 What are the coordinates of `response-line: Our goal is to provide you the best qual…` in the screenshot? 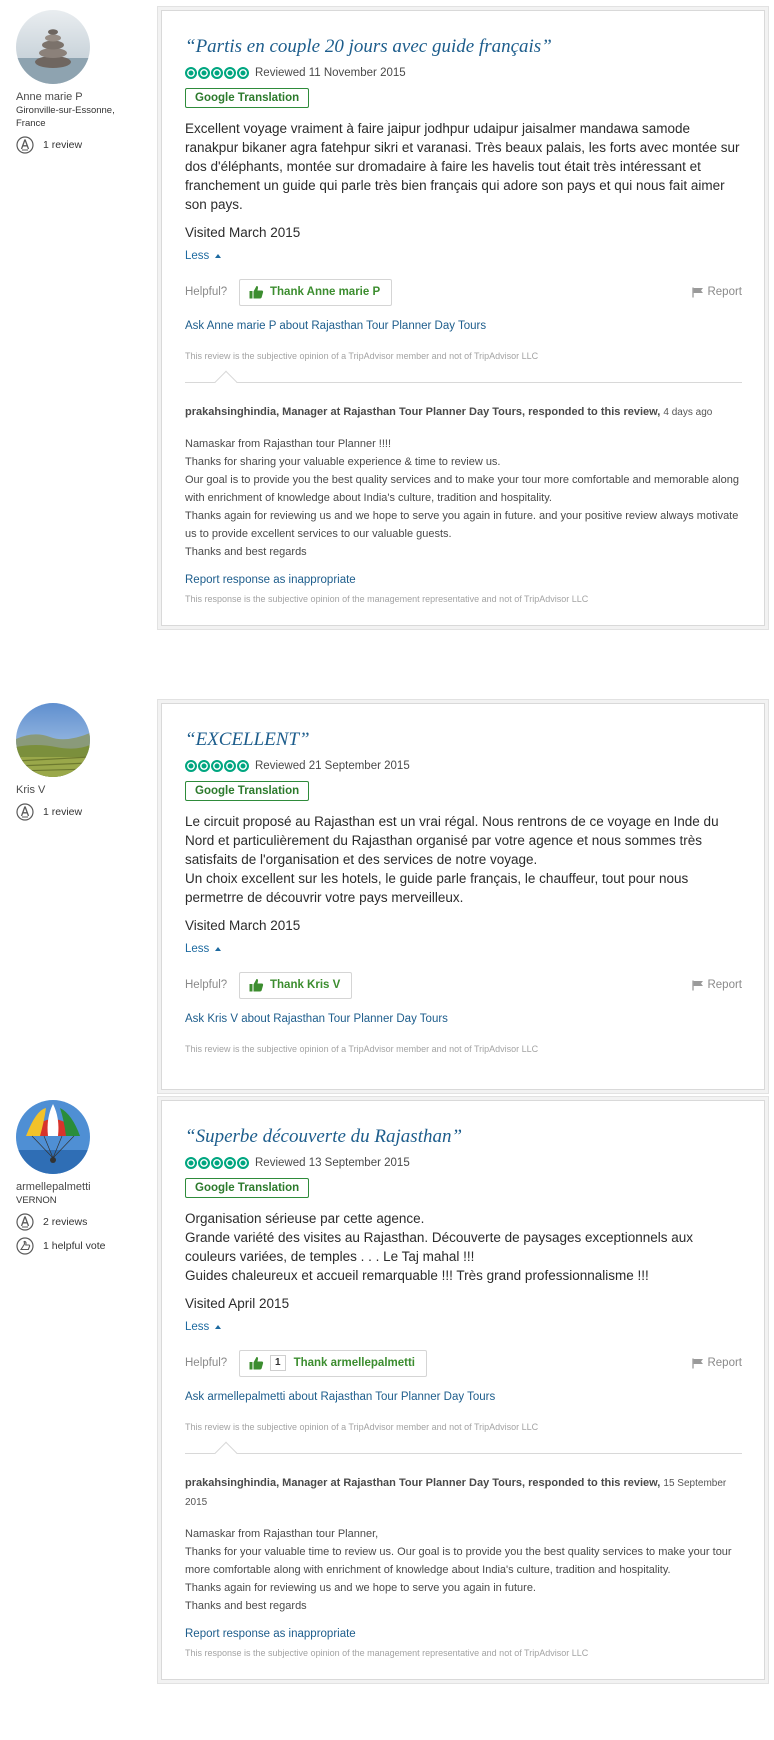 It's located at (462, 489).